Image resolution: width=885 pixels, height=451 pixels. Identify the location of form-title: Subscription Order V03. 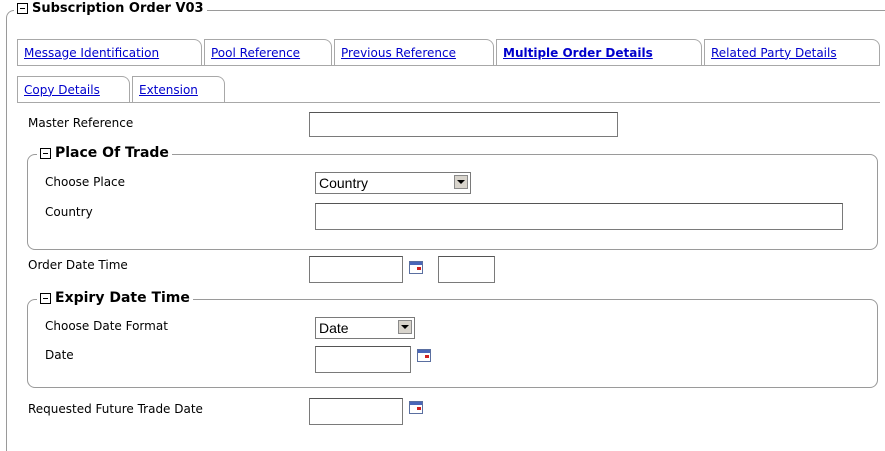
(118, 8).